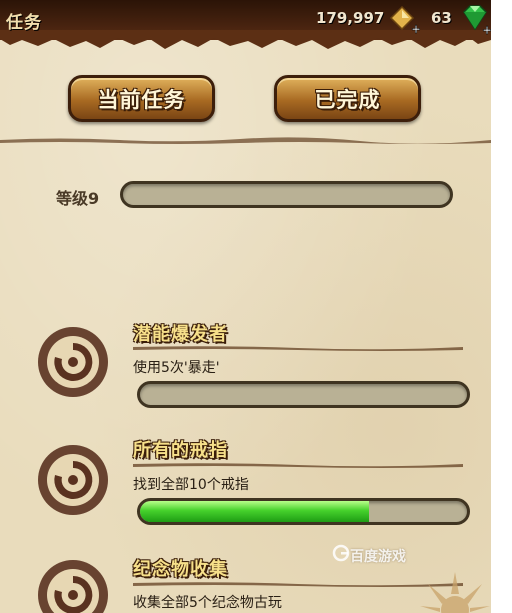 The height and width of the screenshot is (613, 512). I want to click on quest-progress-fill, so click(254, 511).